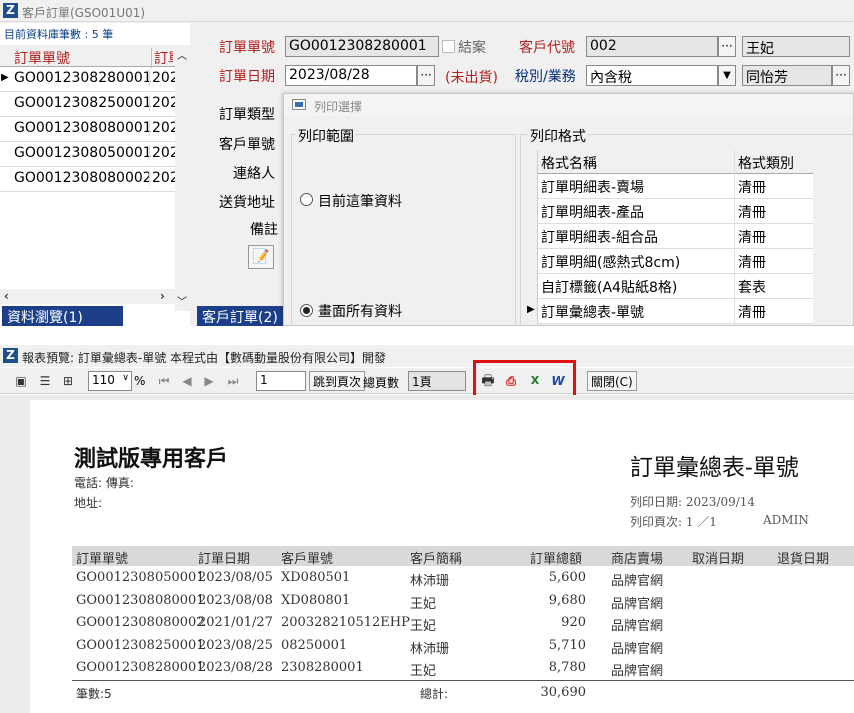 This screenshot has height=713, width=854. I want to click on format-name: 自訂標籤(A4貼紙8格), so click(609, 288).